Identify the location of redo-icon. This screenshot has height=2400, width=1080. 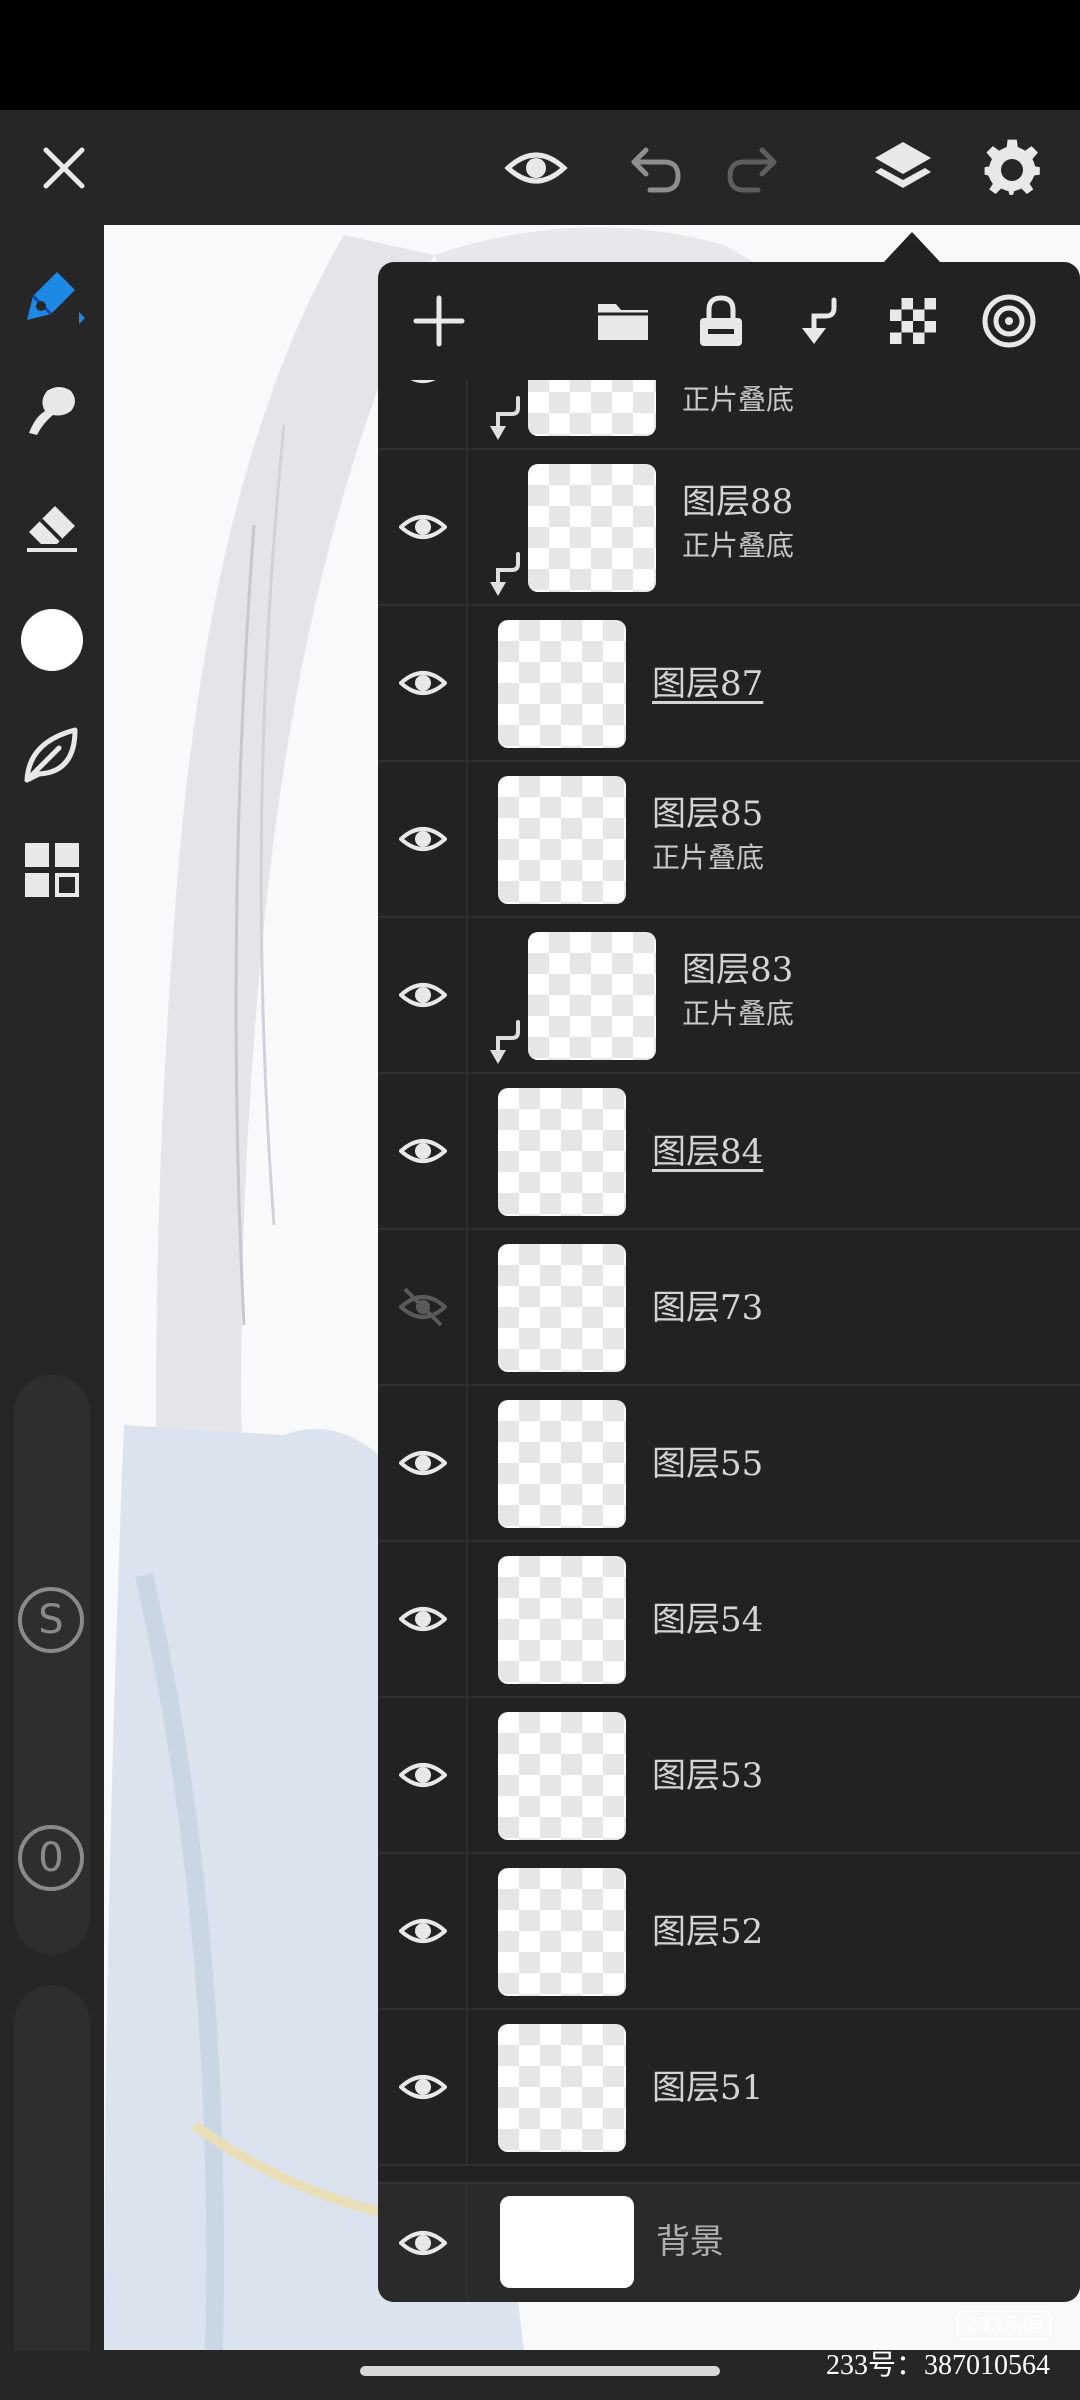
(752, 167).